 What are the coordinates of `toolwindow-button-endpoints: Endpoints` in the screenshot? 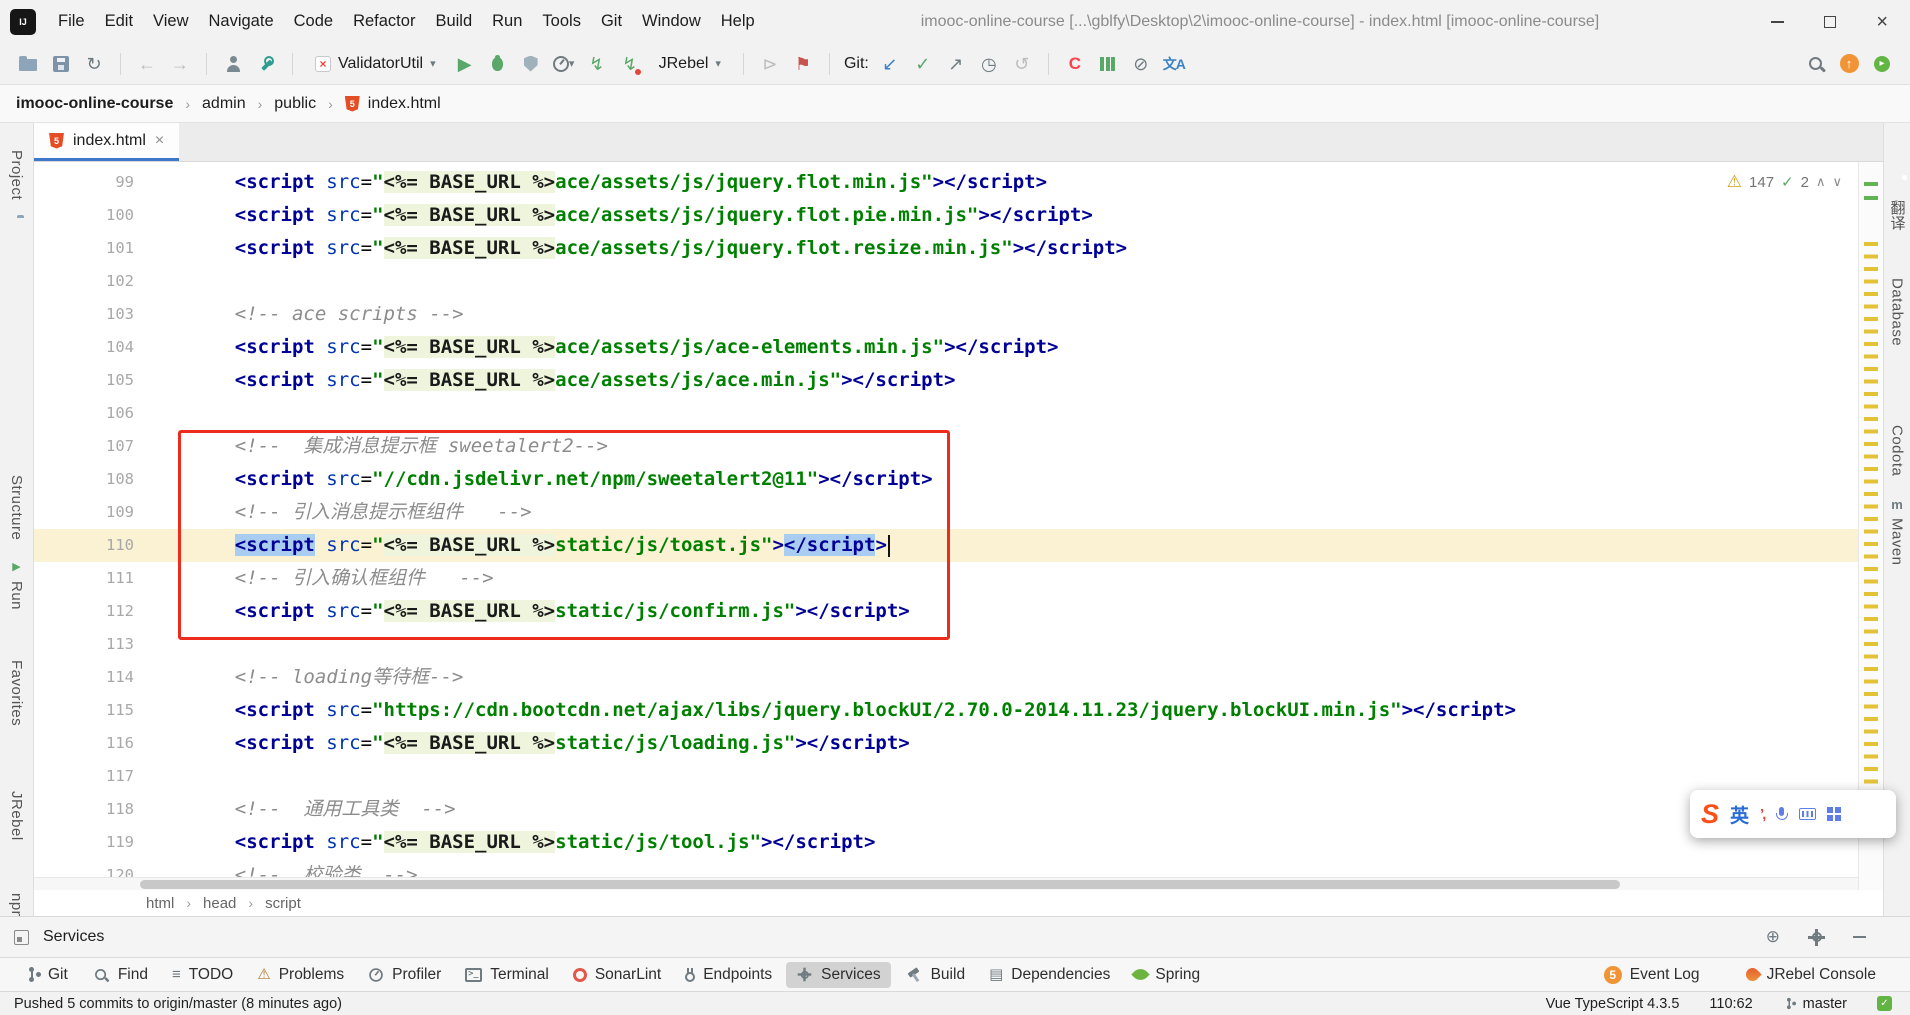 It's located at (728, 975).